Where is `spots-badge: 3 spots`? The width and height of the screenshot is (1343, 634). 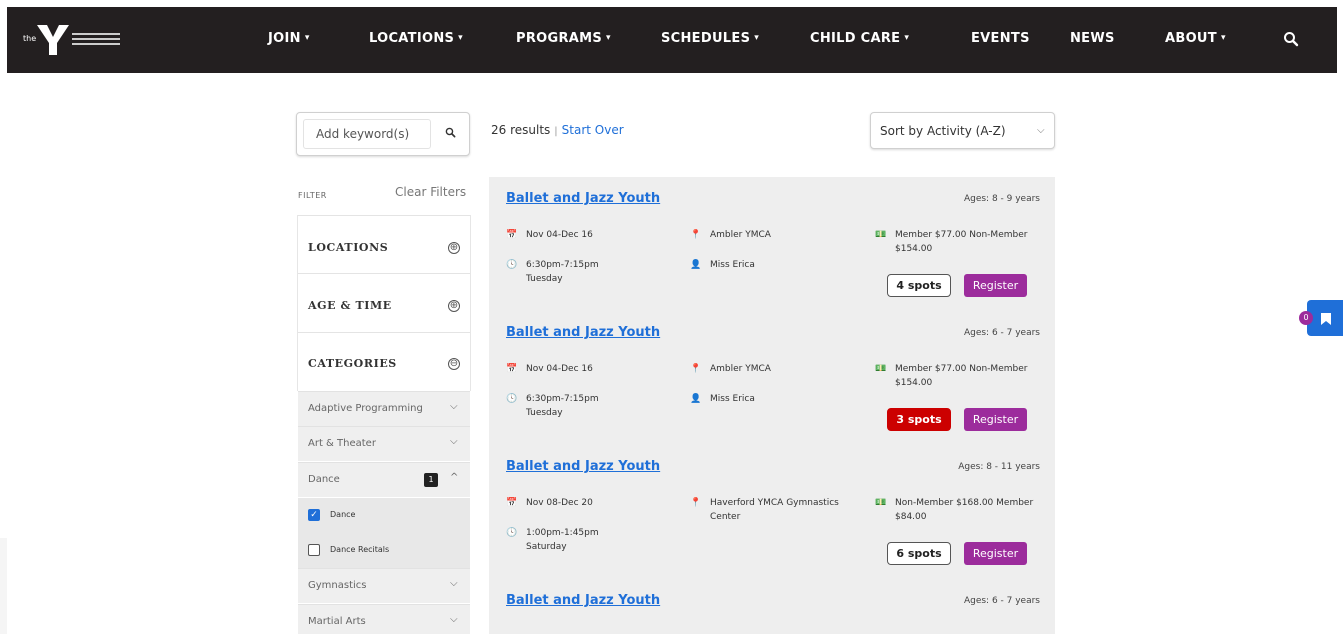 spots-badge: 3 spots is located at coordinates (919, 419).